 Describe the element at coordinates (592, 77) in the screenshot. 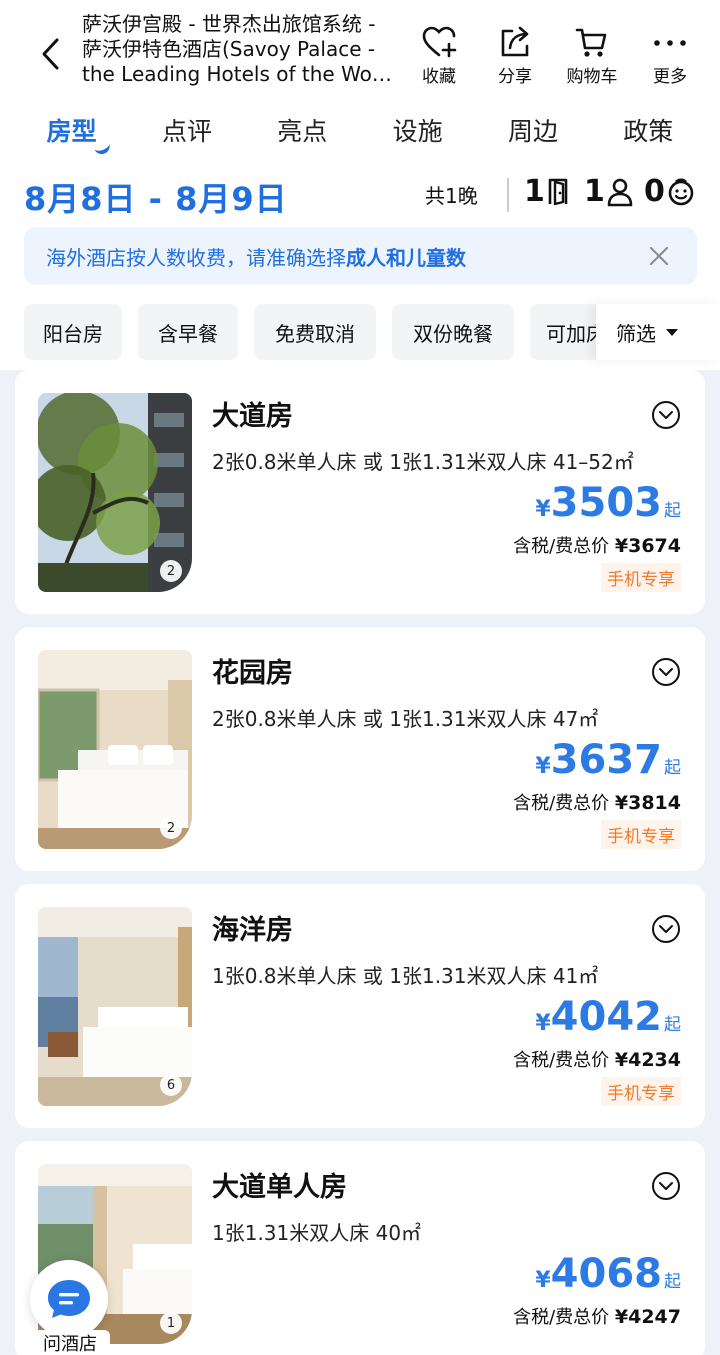

I see `cart-label: 购物车` at that location.